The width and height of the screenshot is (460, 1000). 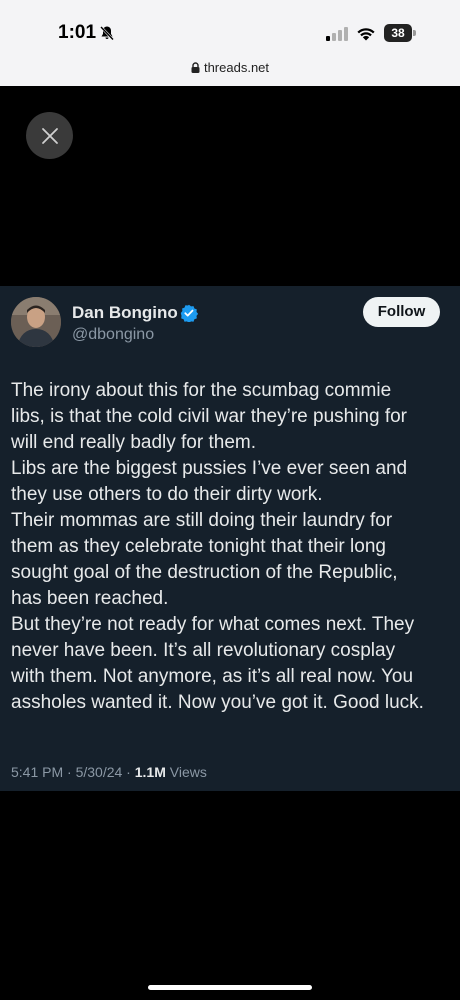 I want to click on battery-indicator: 38, so click(x=400, y=33).